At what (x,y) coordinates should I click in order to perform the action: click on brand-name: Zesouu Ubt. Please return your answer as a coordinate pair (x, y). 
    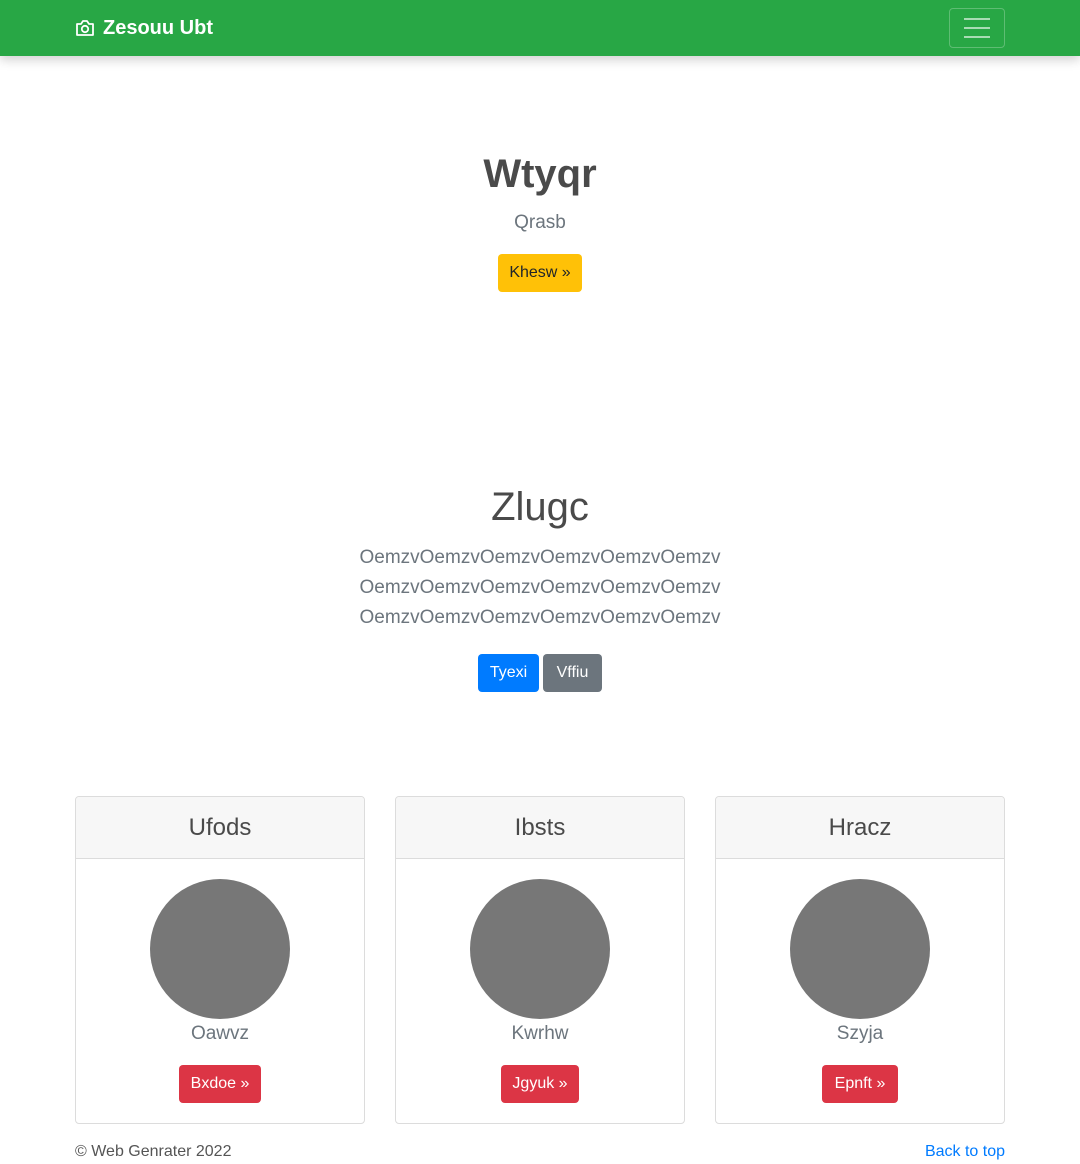
    Looking at the image, I should click on (158, 27).